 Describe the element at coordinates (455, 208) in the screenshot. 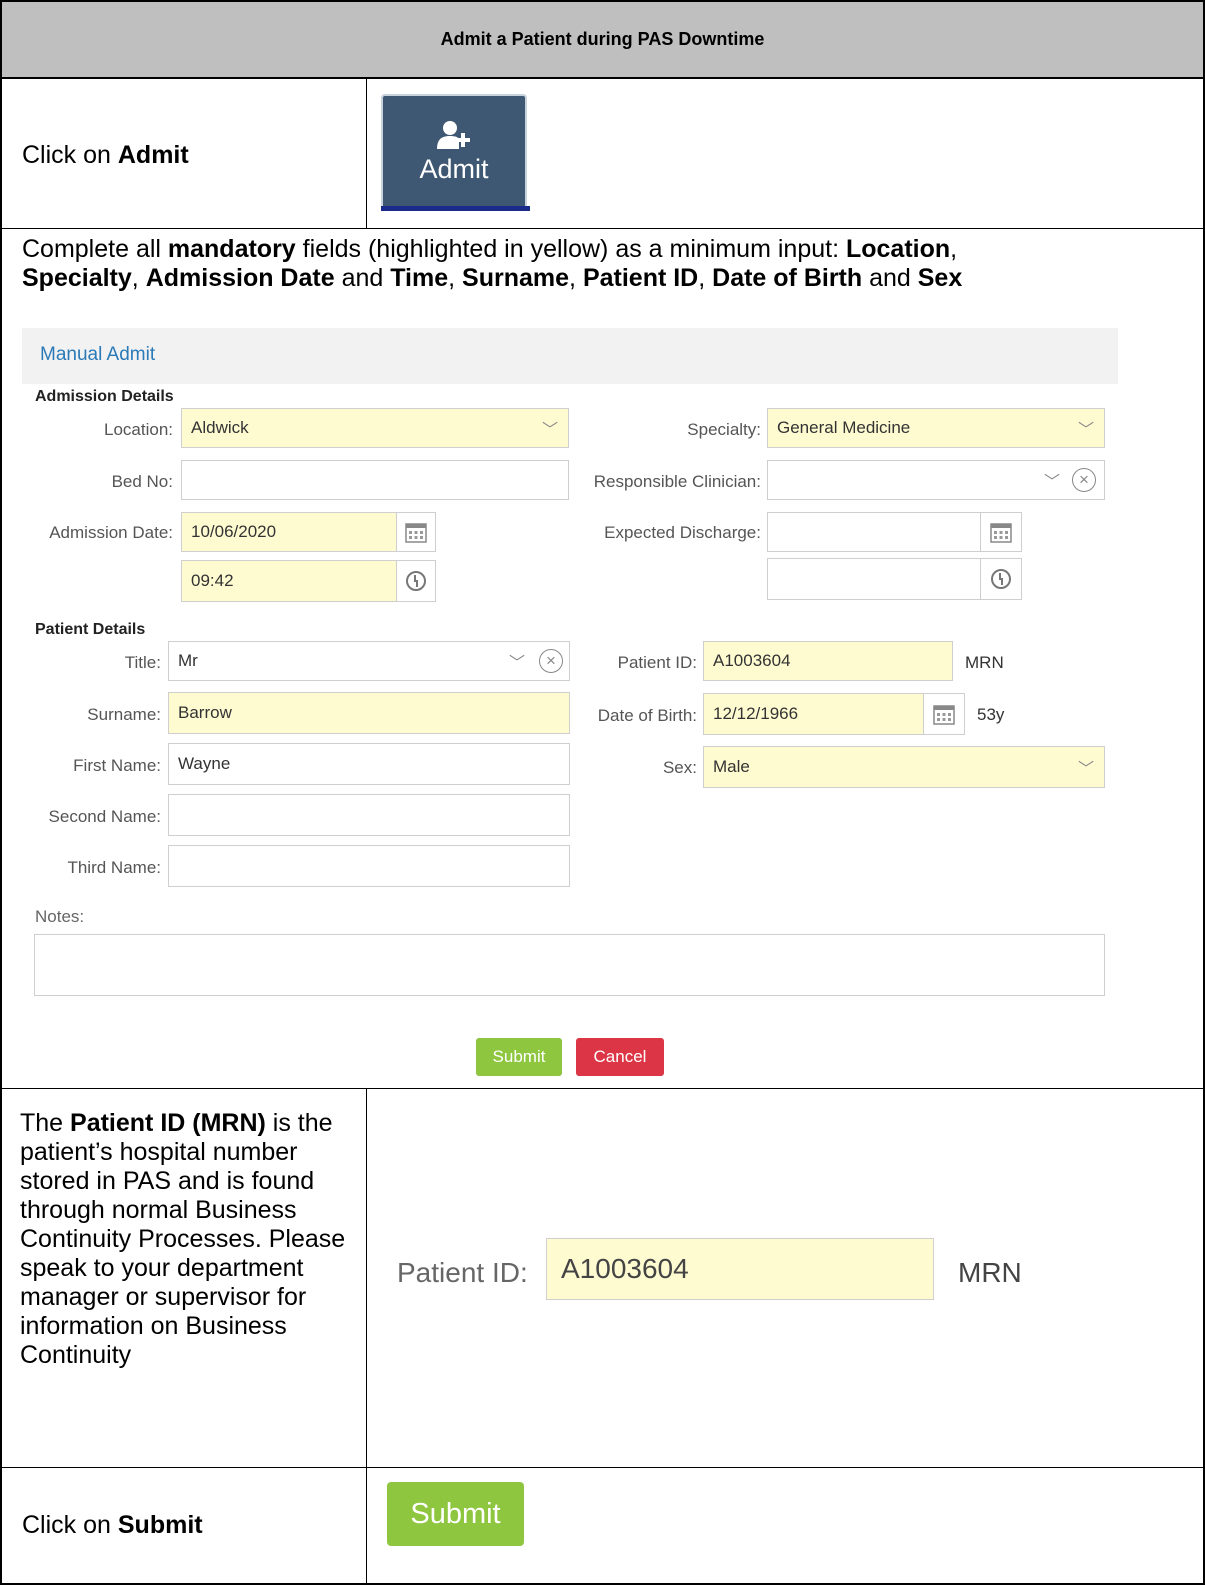

I see `admit-button-underline` at that location.